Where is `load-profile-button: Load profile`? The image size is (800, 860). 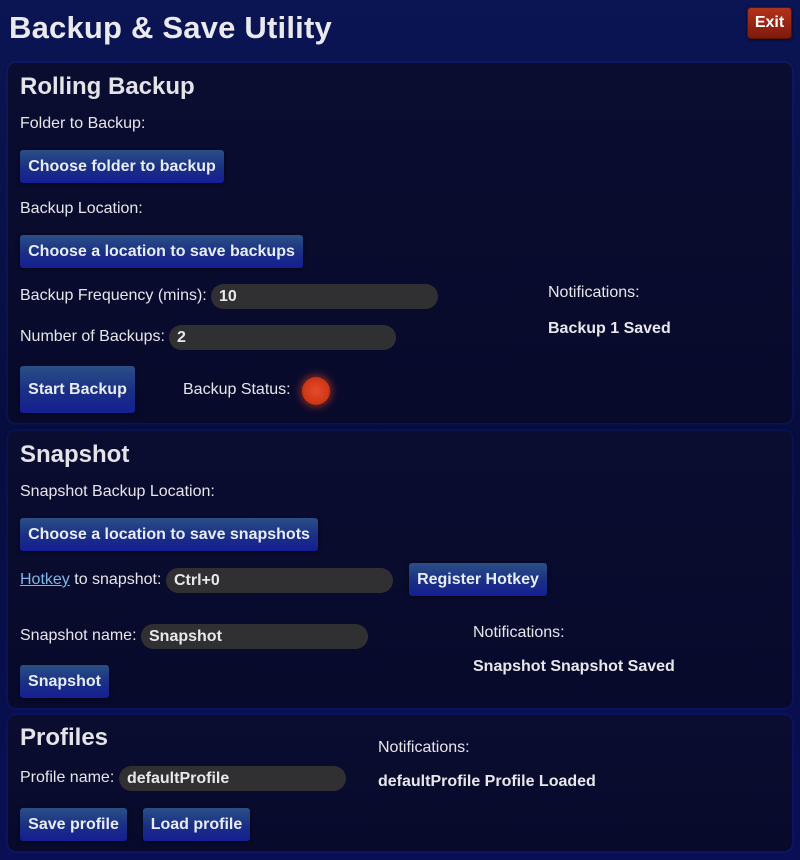 load-profile-button: Load profile is located at coordinates (196, 824).